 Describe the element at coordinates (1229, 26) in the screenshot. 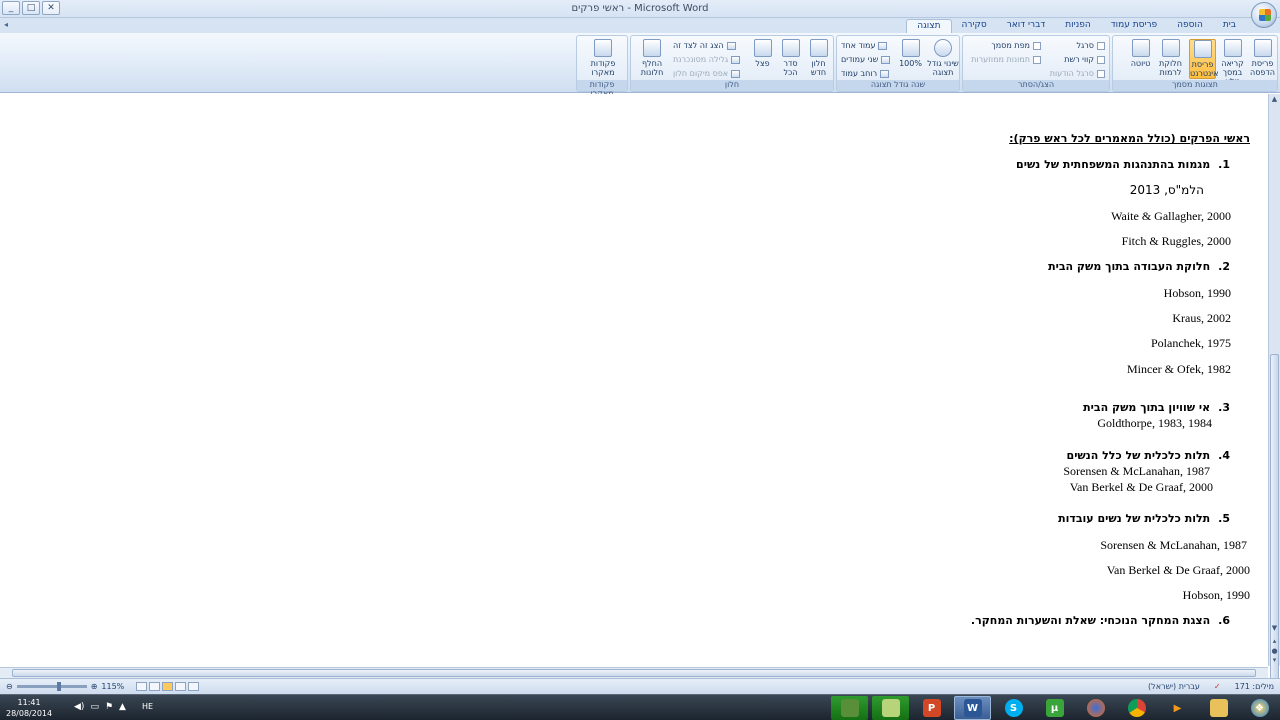

I see `tab-home: בית` at that location.